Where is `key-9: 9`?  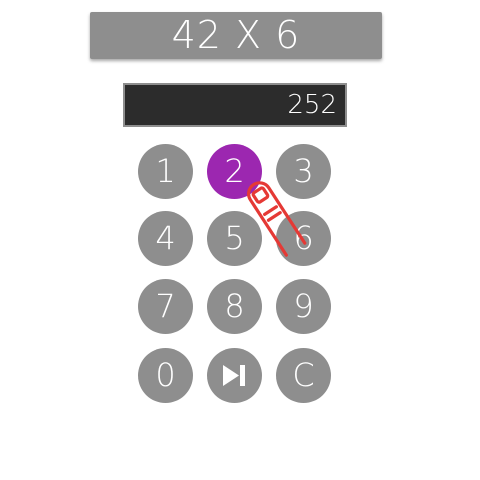 key-9: 9 is located at coordinates (303, 306).